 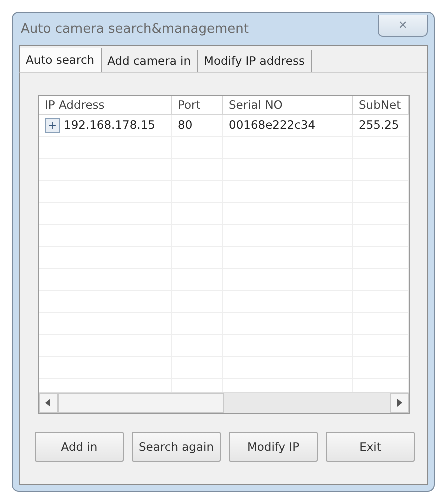 I want to click on scroll-right-icon, so click(x=399, y=403).